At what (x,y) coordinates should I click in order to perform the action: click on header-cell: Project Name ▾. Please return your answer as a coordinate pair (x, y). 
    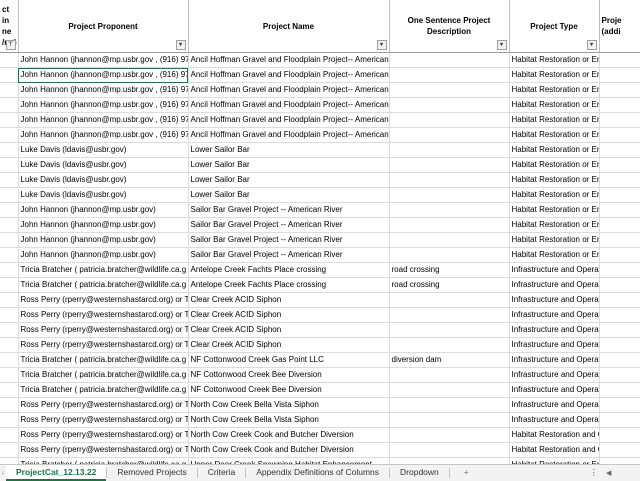
    Looking at the image, I should click on (289, 26).